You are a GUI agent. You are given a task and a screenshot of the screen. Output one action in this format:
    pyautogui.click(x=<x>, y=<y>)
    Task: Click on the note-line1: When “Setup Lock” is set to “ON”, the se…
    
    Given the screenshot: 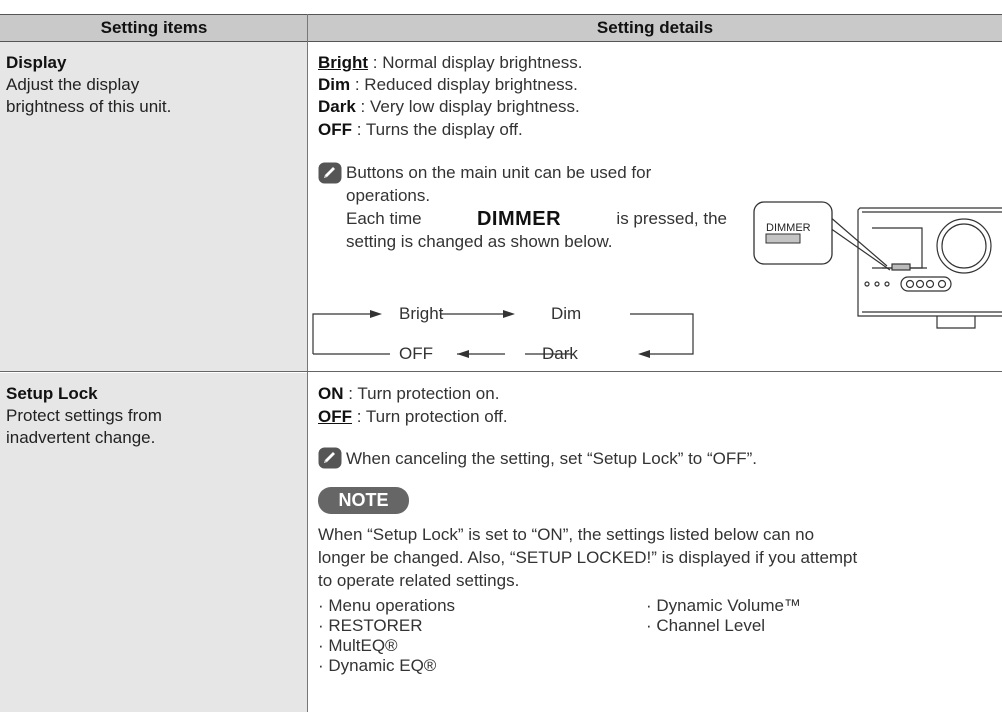 What is the action you would take?
    pyautogui.click(x=566, y=534)
    